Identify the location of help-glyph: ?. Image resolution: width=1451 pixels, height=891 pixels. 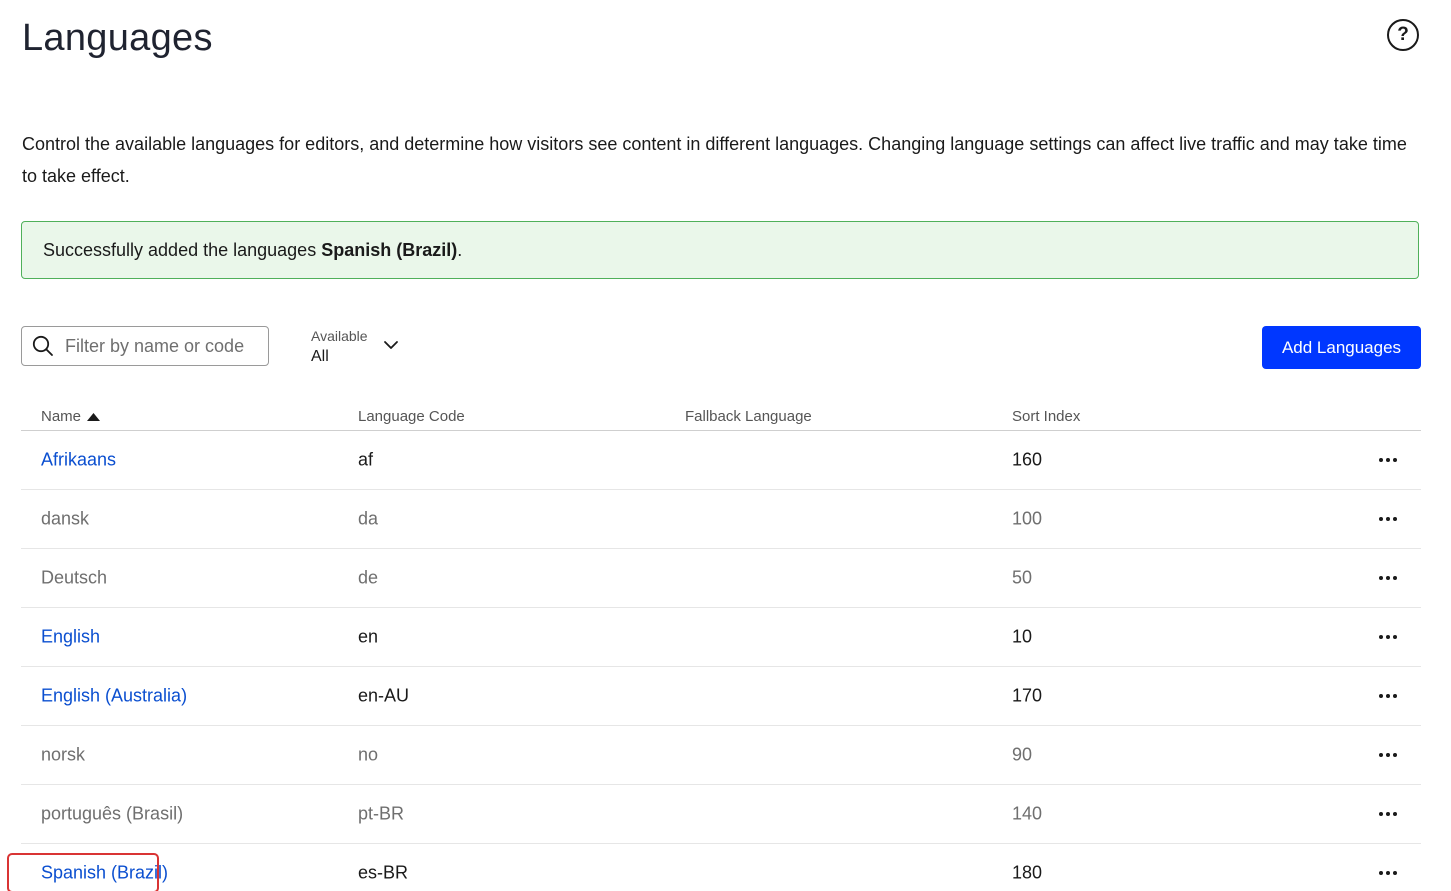
(1403, 34).